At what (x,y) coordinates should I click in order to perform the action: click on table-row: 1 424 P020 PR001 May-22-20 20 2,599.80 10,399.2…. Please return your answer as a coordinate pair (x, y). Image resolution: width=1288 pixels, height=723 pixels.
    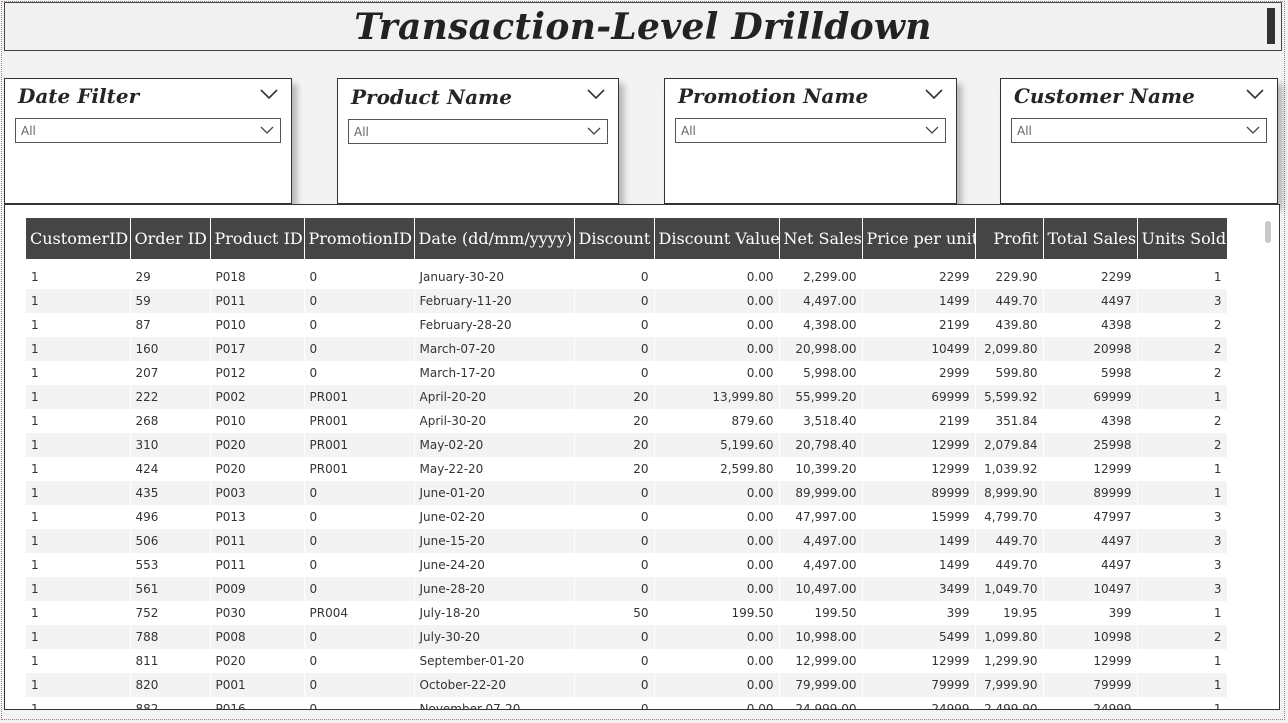
    Looking at the image, I should click on (627, 469).